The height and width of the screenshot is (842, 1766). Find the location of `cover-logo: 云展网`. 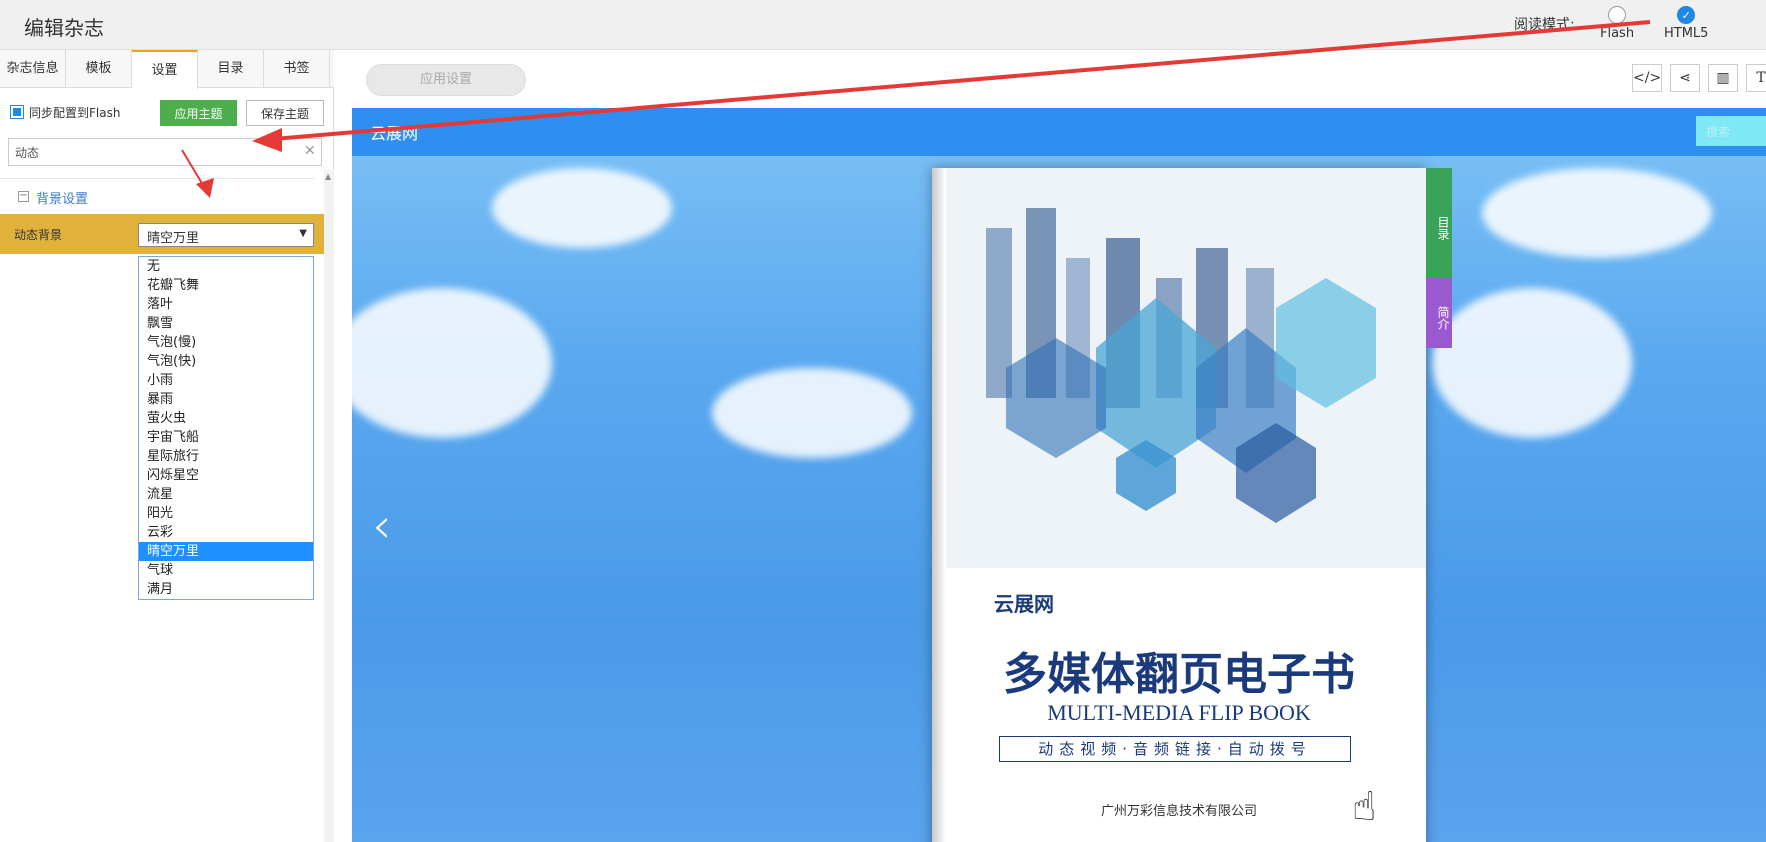

cover-logo: 云展网 is located at coordinates (1024, 604).